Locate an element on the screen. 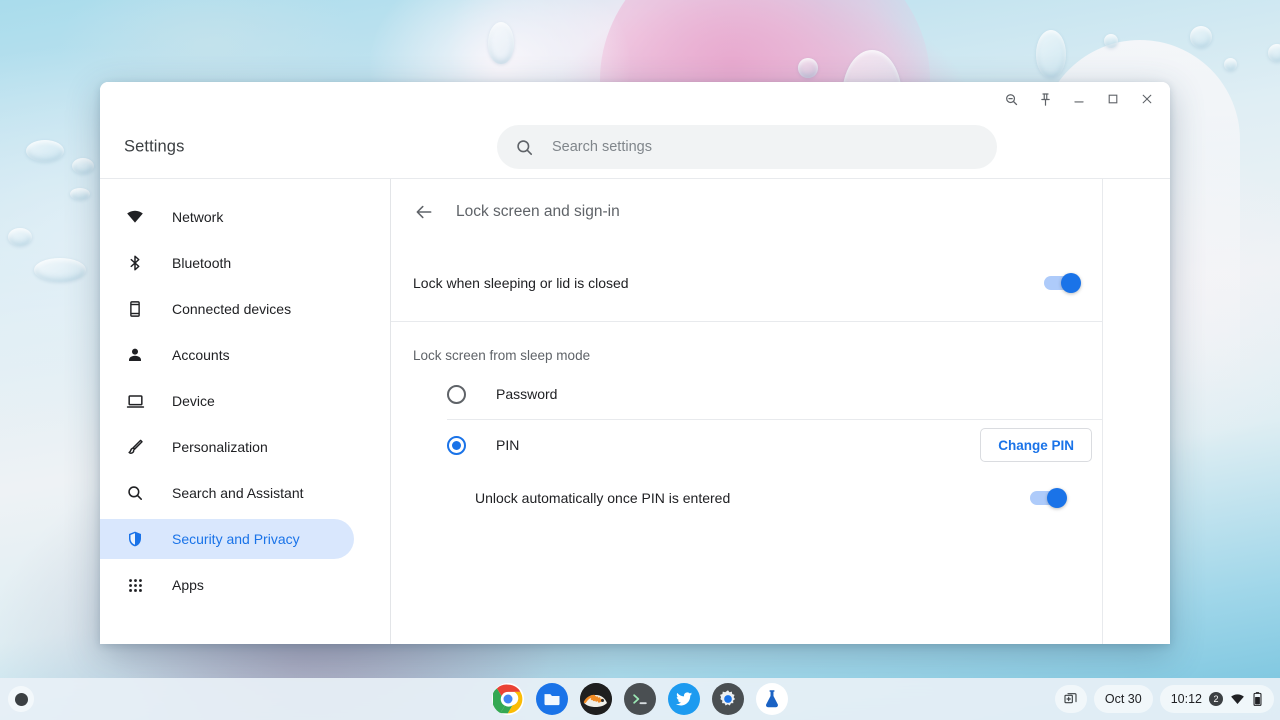 This screenshot has height=720, width=1280. sidebar-item-label: Security and Privacy is located at coordinates (236, 539).